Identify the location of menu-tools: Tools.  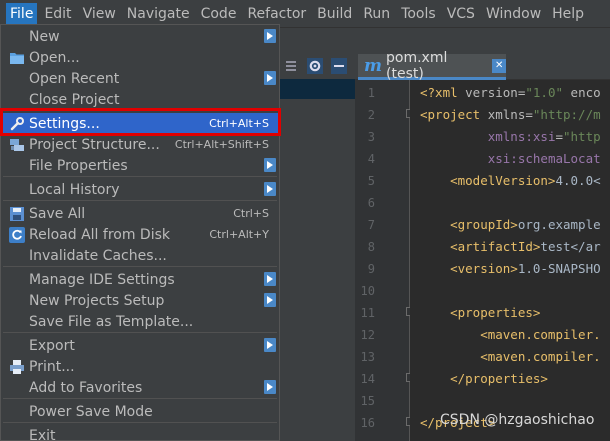
(418, 14).